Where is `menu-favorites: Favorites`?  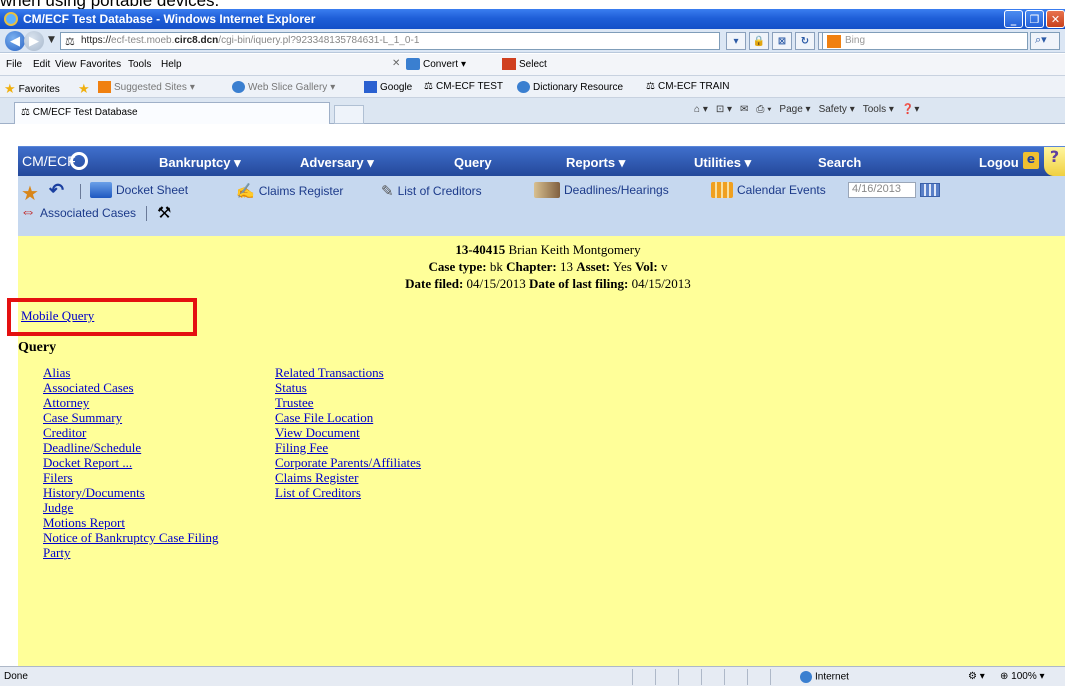
menu-favorites: Favorites is located at coordinates (100, 64).